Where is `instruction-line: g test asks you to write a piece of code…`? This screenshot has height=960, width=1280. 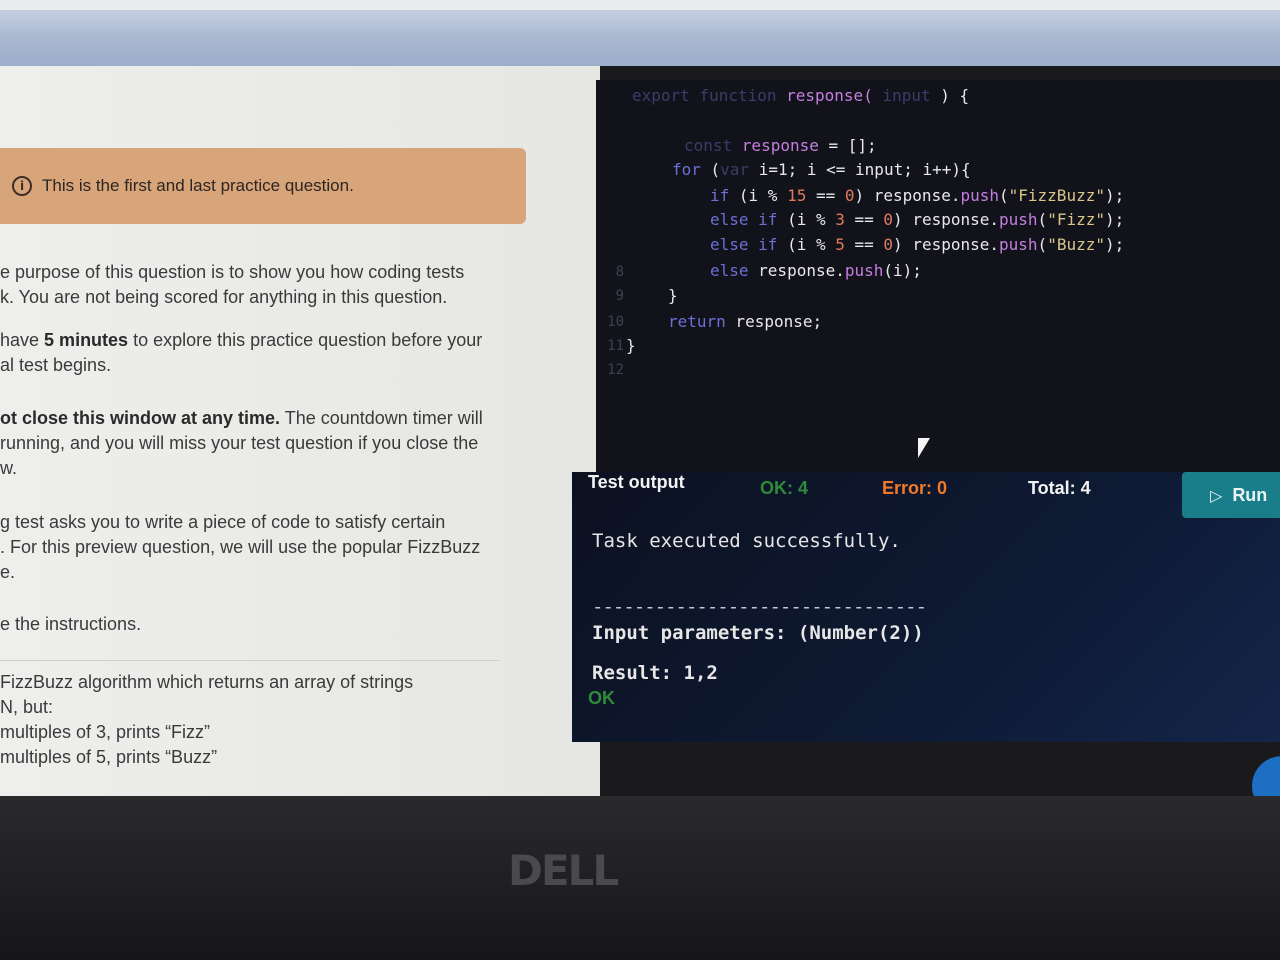
instruction-line: g test asks you to write a piece of code… is located at coordinates (223, 522).